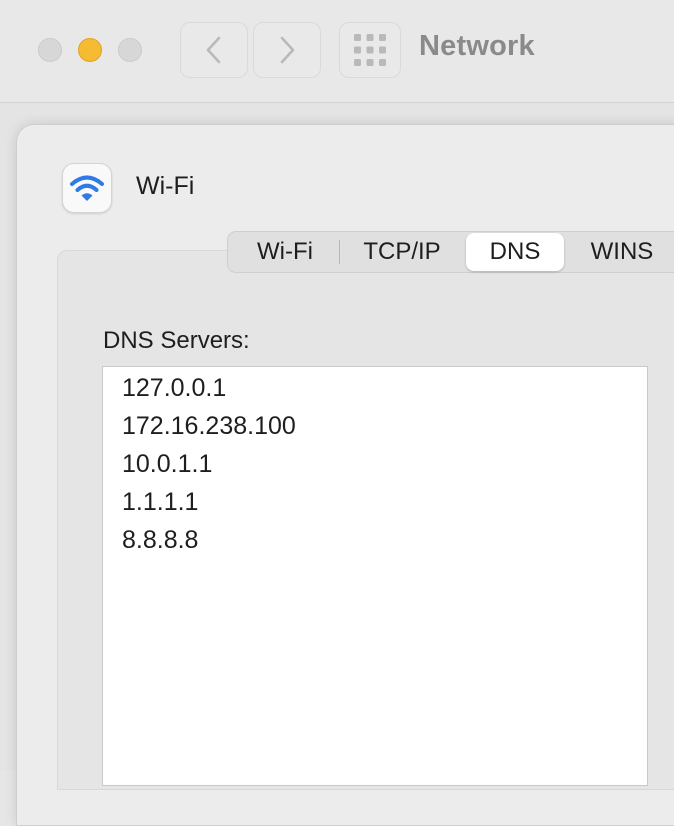  Describe the element at coordinates (515, 252) in the screenshot. I see `tab-dns: DNS` at that location.